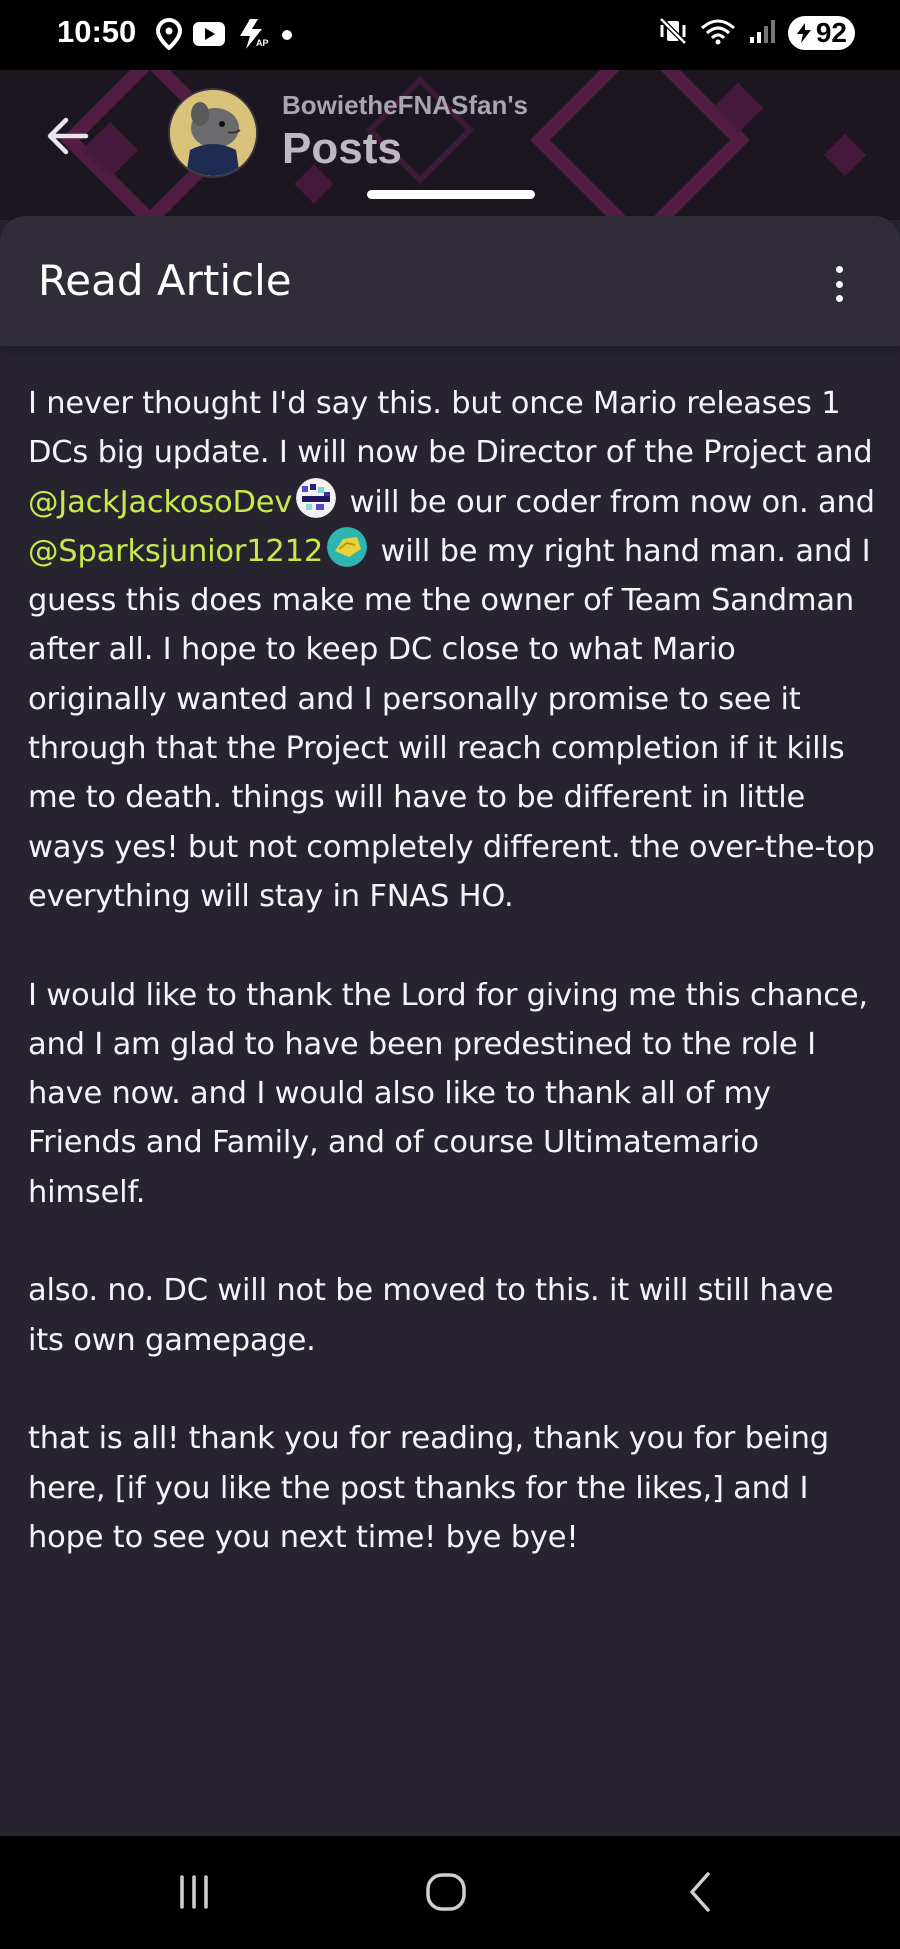 This screenshot has height=1949, width=900. I want to click on avatar, so click(213, 133).